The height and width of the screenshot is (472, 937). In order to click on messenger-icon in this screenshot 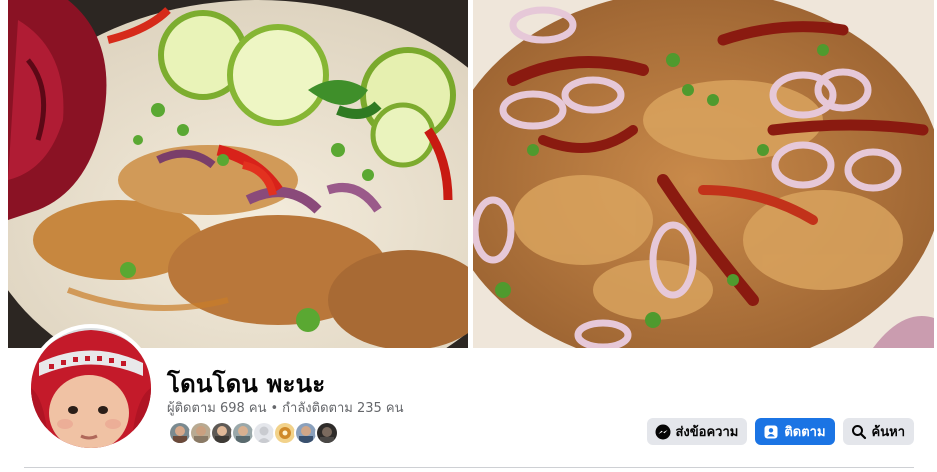, I will do `click(663, 432)`.